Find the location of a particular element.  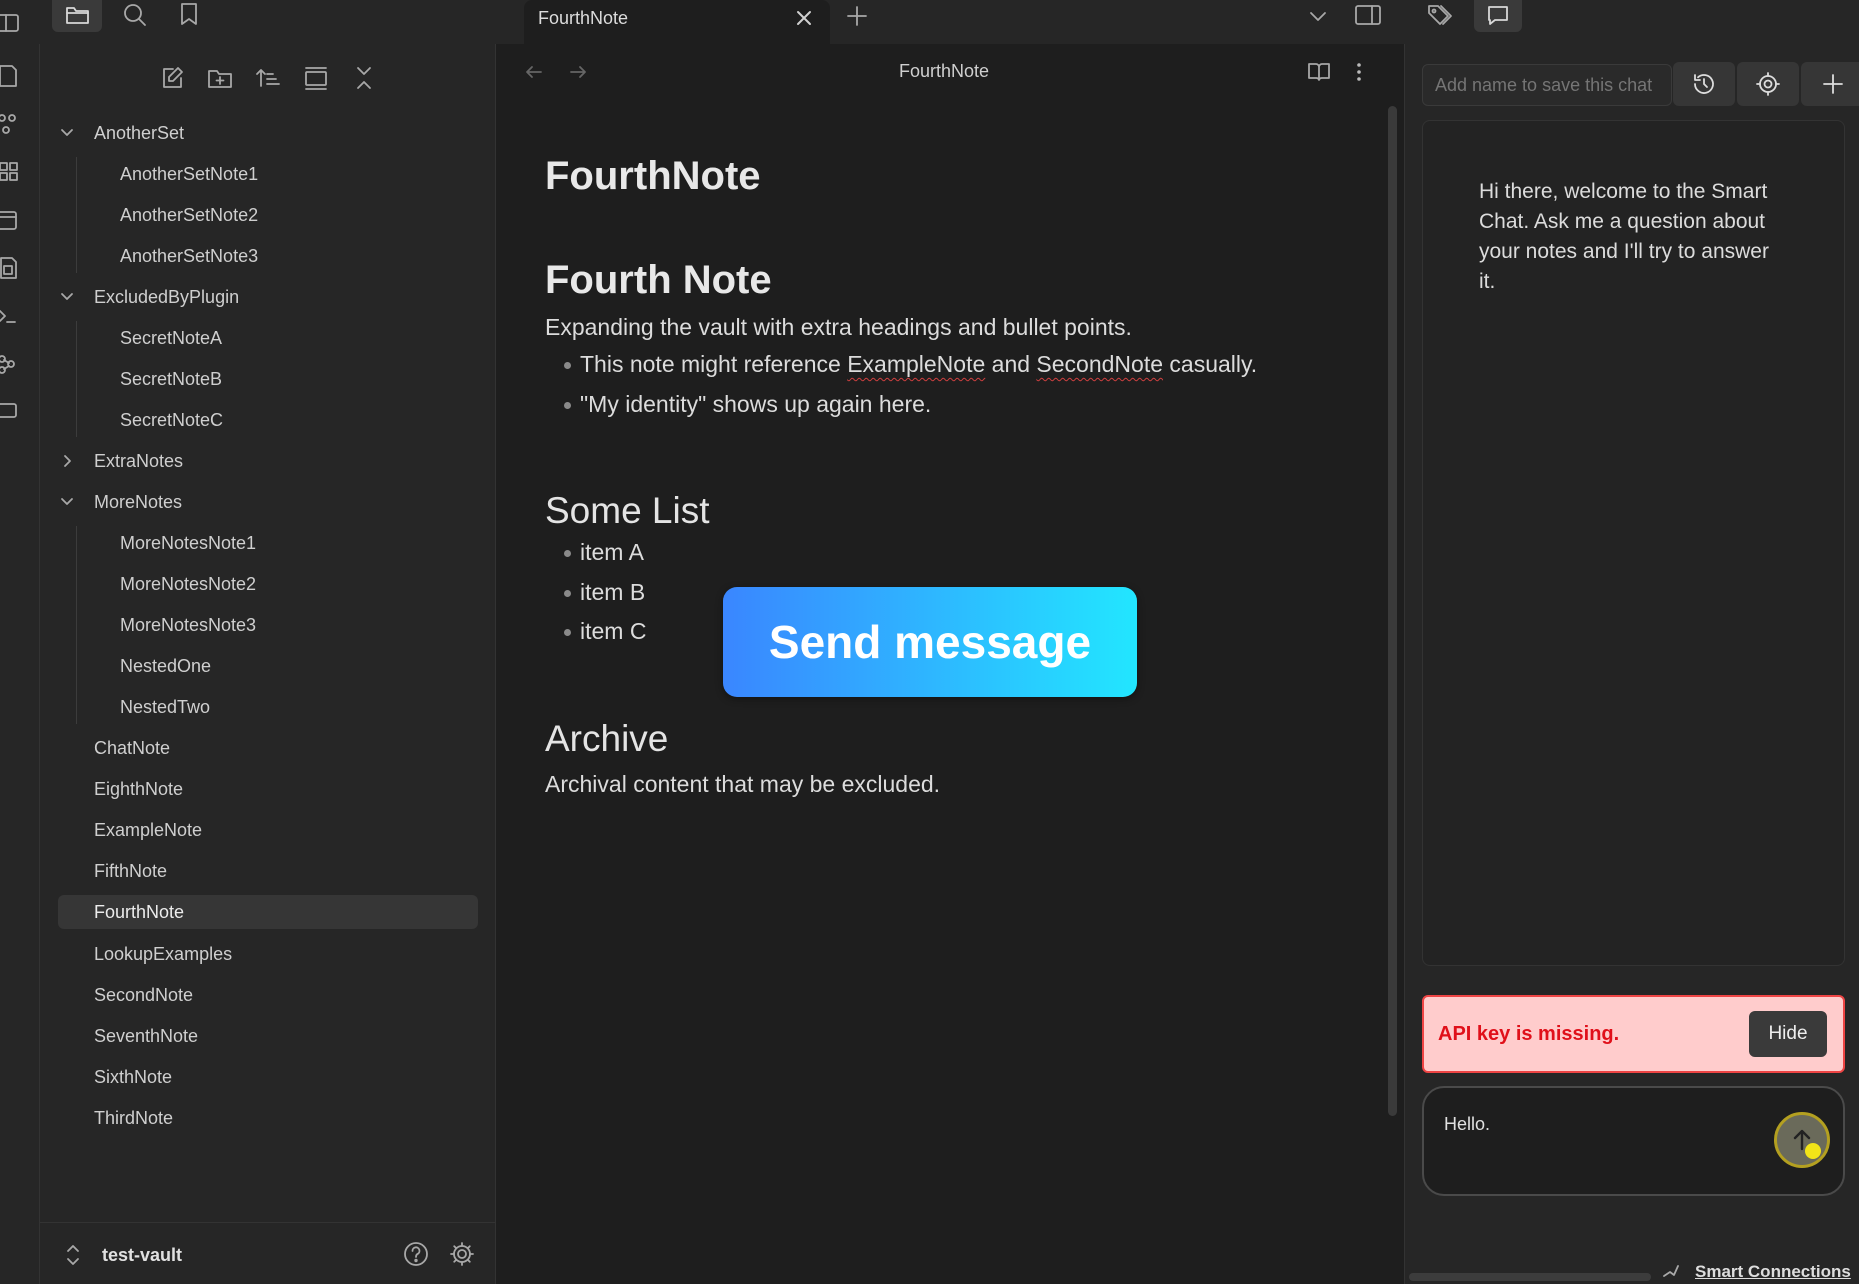

file-item: NestedOne is located at coordinates (268, 666).